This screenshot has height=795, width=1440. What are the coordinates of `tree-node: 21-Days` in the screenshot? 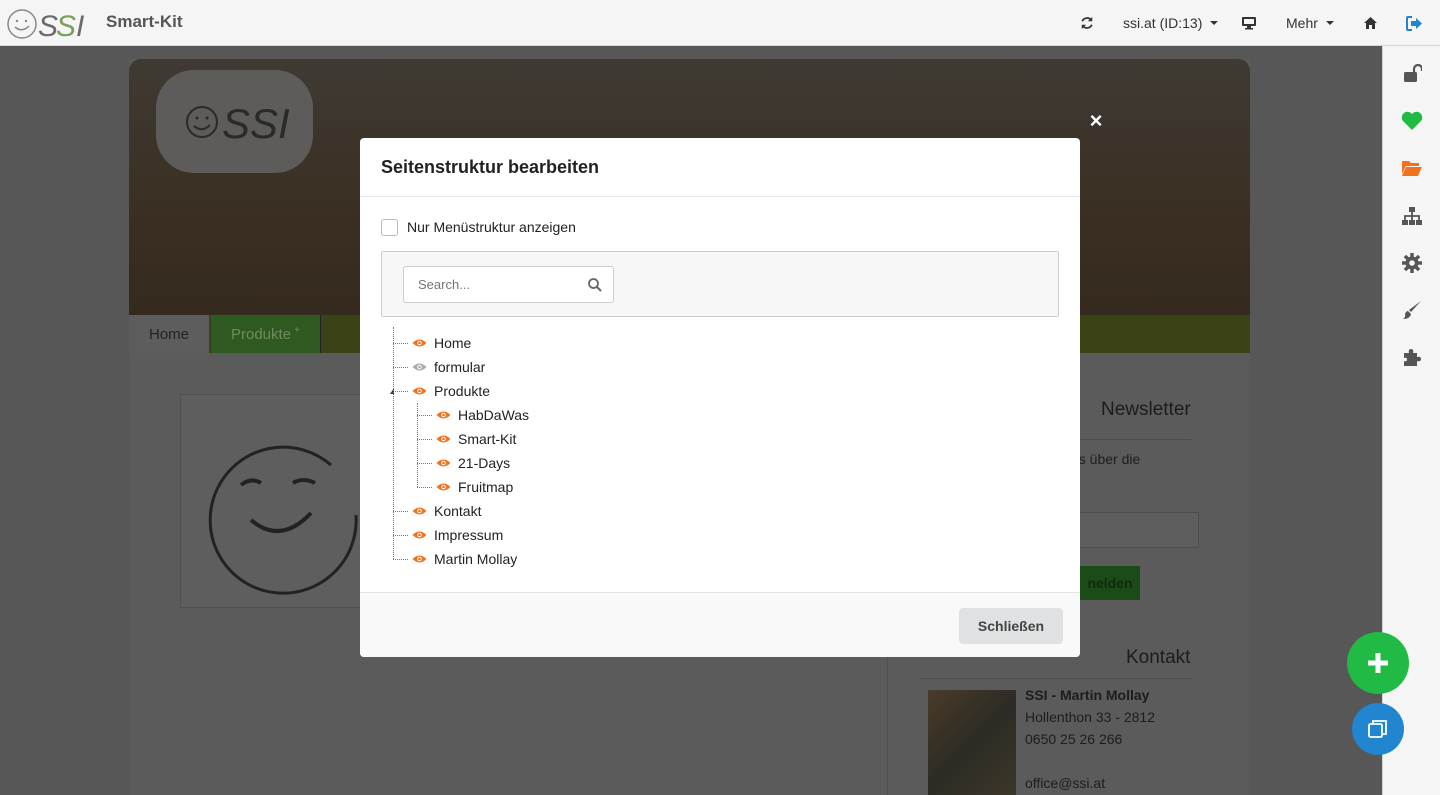 It's located at (473, 463).